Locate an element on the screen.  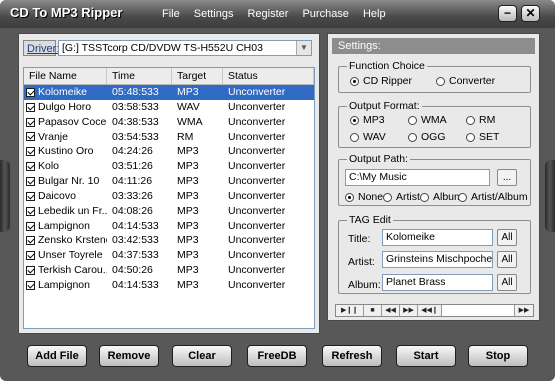
start-button: Start is located at coordinates (426, 356).